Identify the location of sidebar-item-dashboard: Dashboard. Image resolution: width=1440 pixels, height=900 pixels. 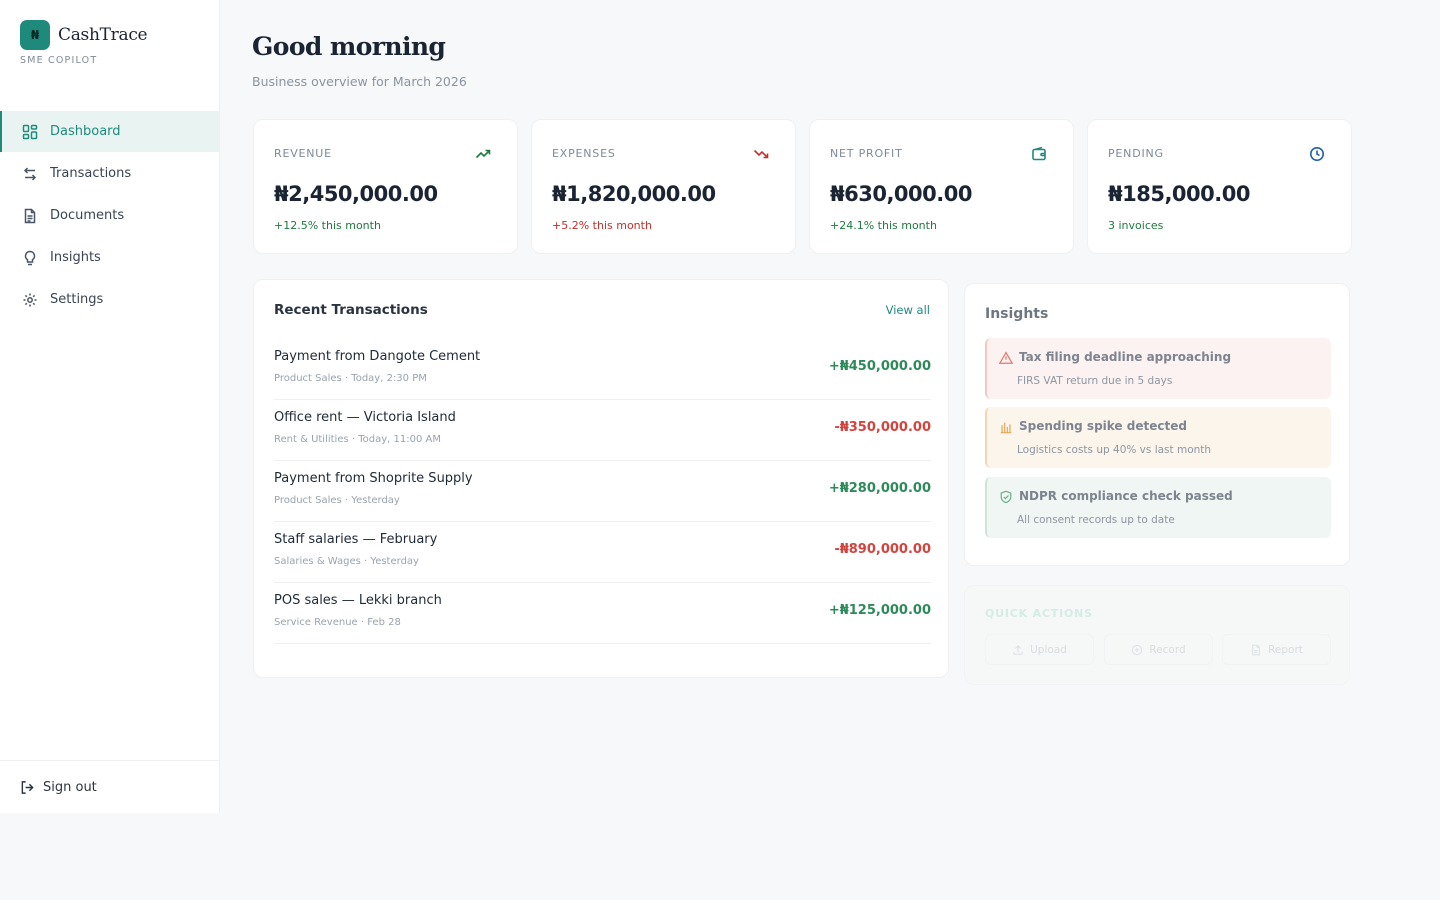
(109, 131).